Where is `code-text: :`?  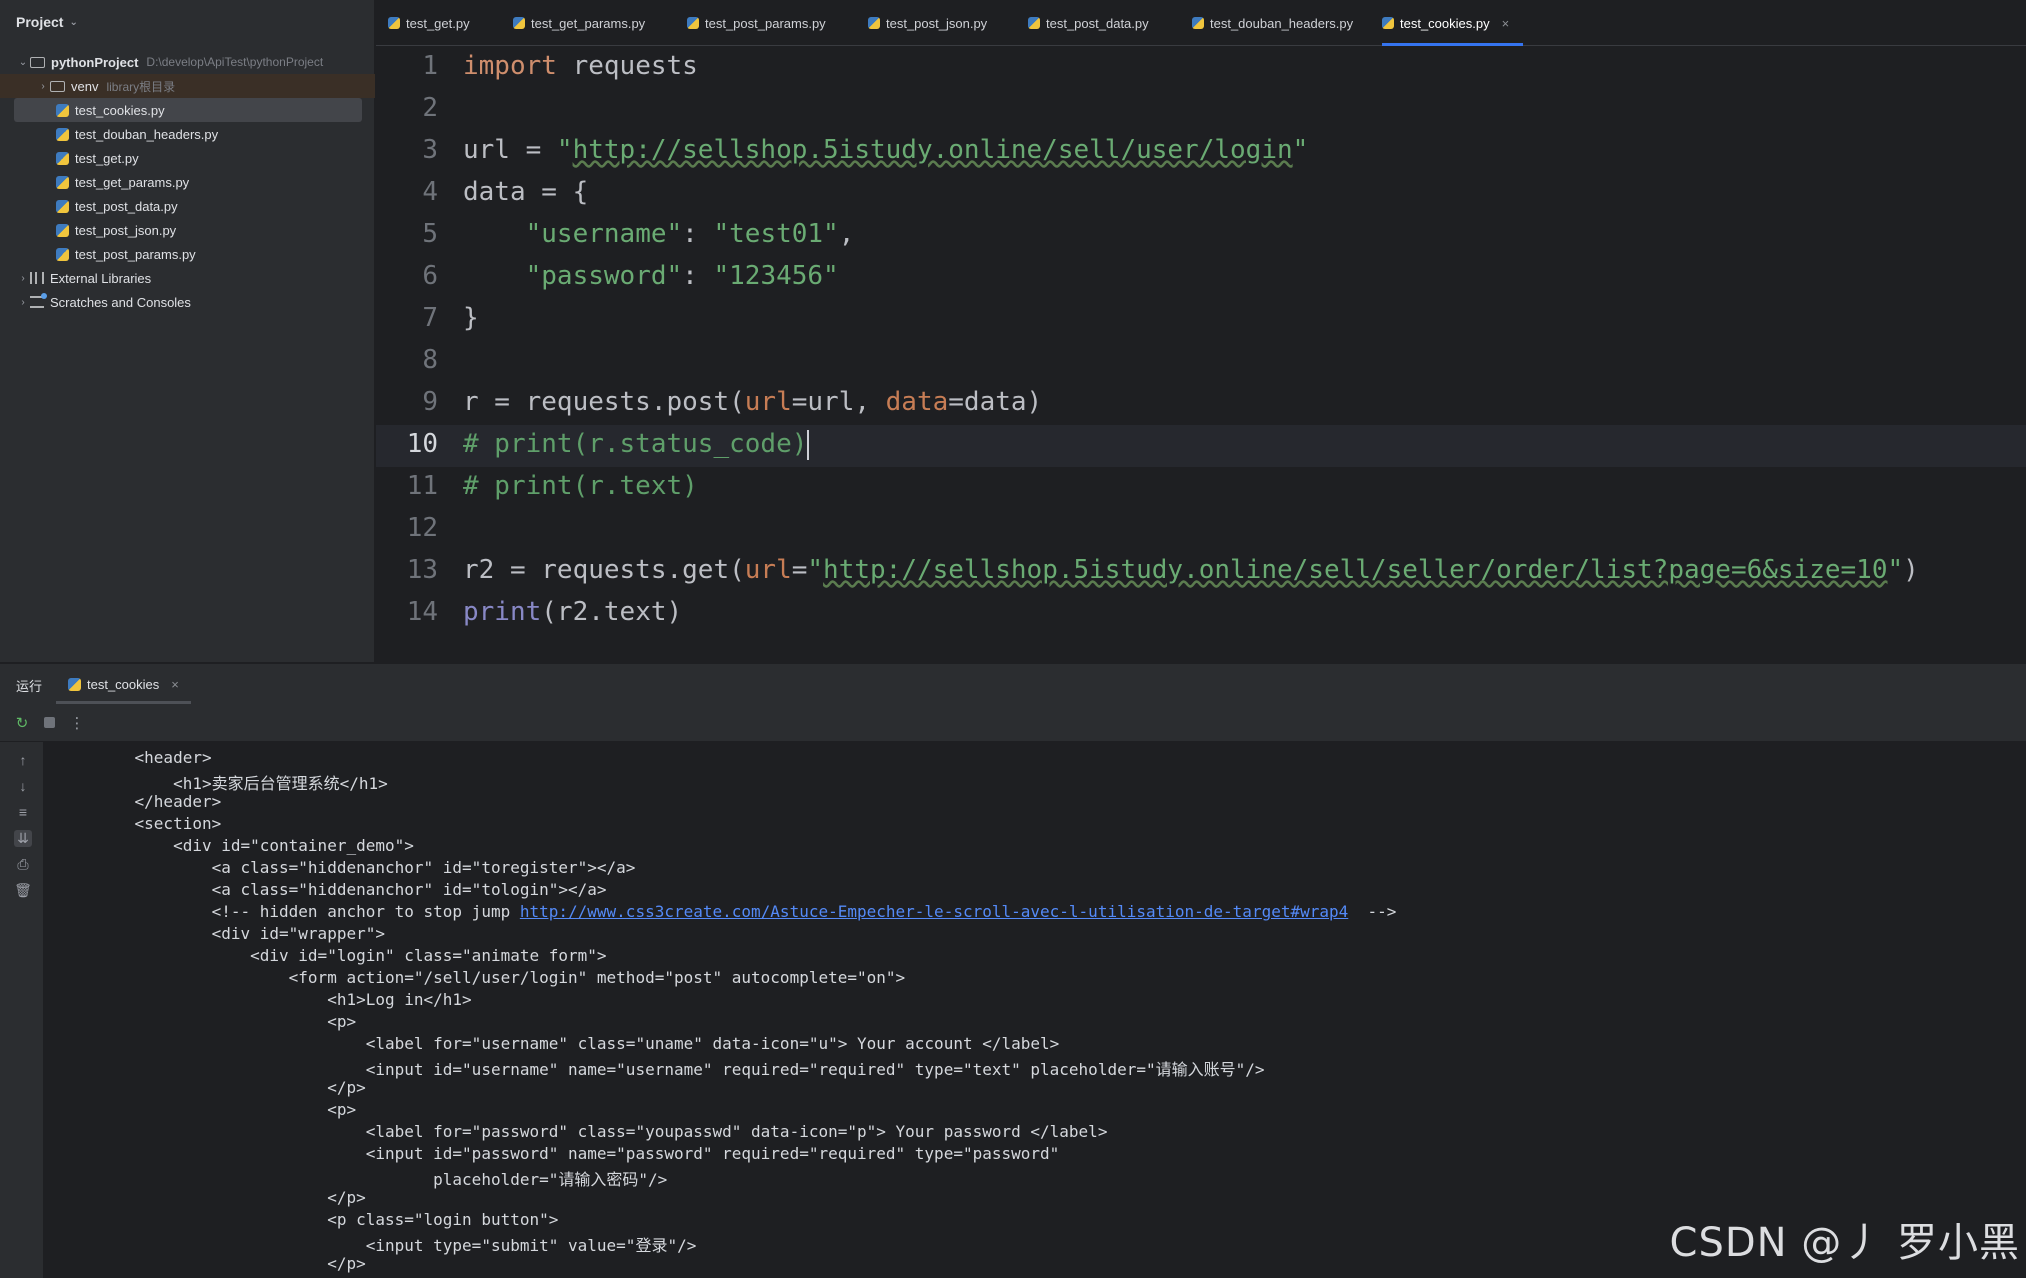 code-text: : is located at coordinates (698, 234).